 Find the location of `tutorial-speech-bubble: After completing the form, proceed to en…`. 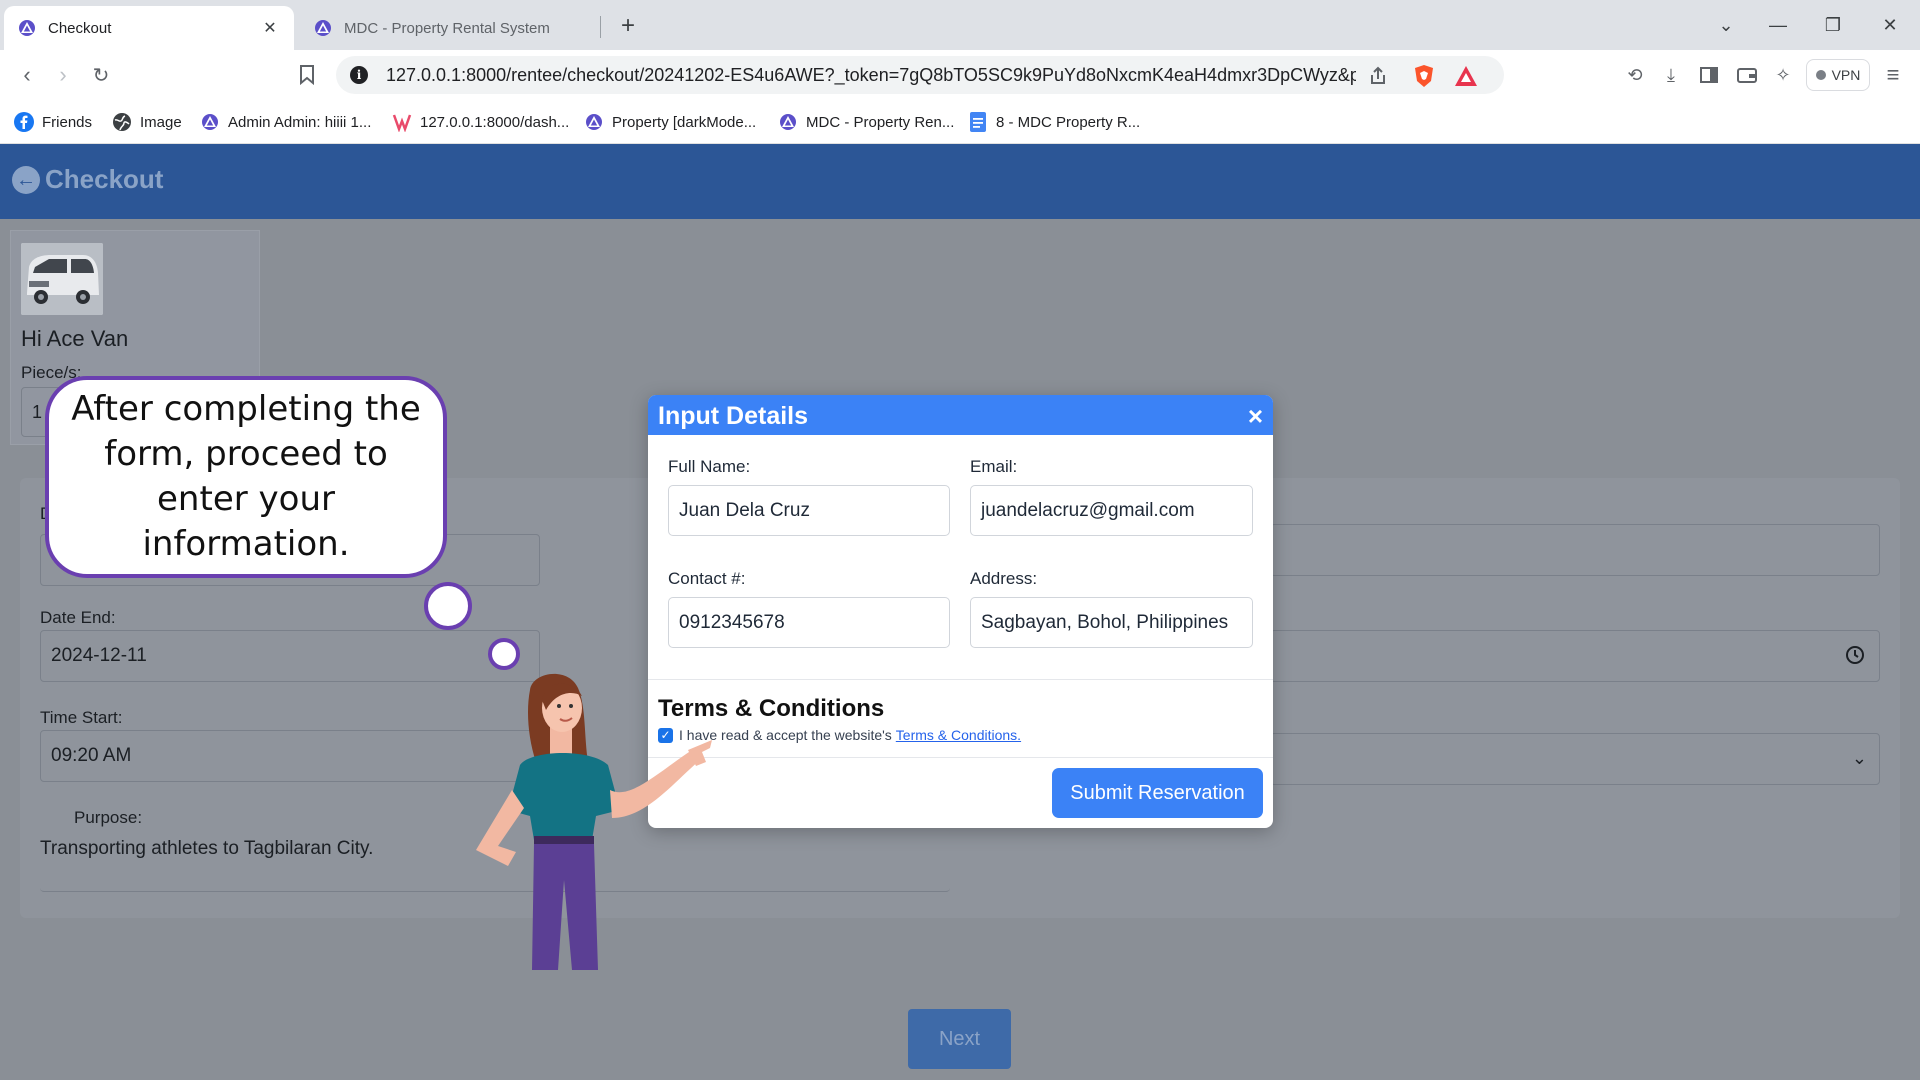

tutorial-speech-bubble: After completing the form, proceed to en… is located at coordinates (246, 477).